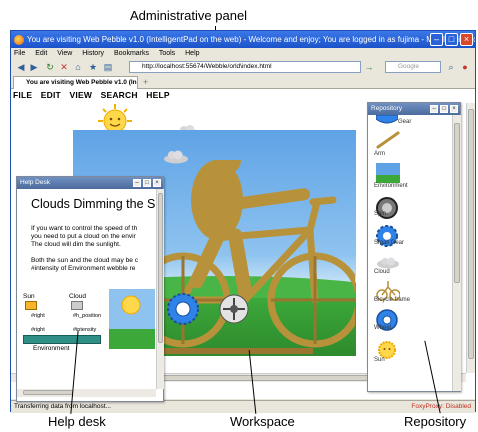 The image size is (478, 432). I want to click on diagram-env-label: Environment, so click(51, 348).